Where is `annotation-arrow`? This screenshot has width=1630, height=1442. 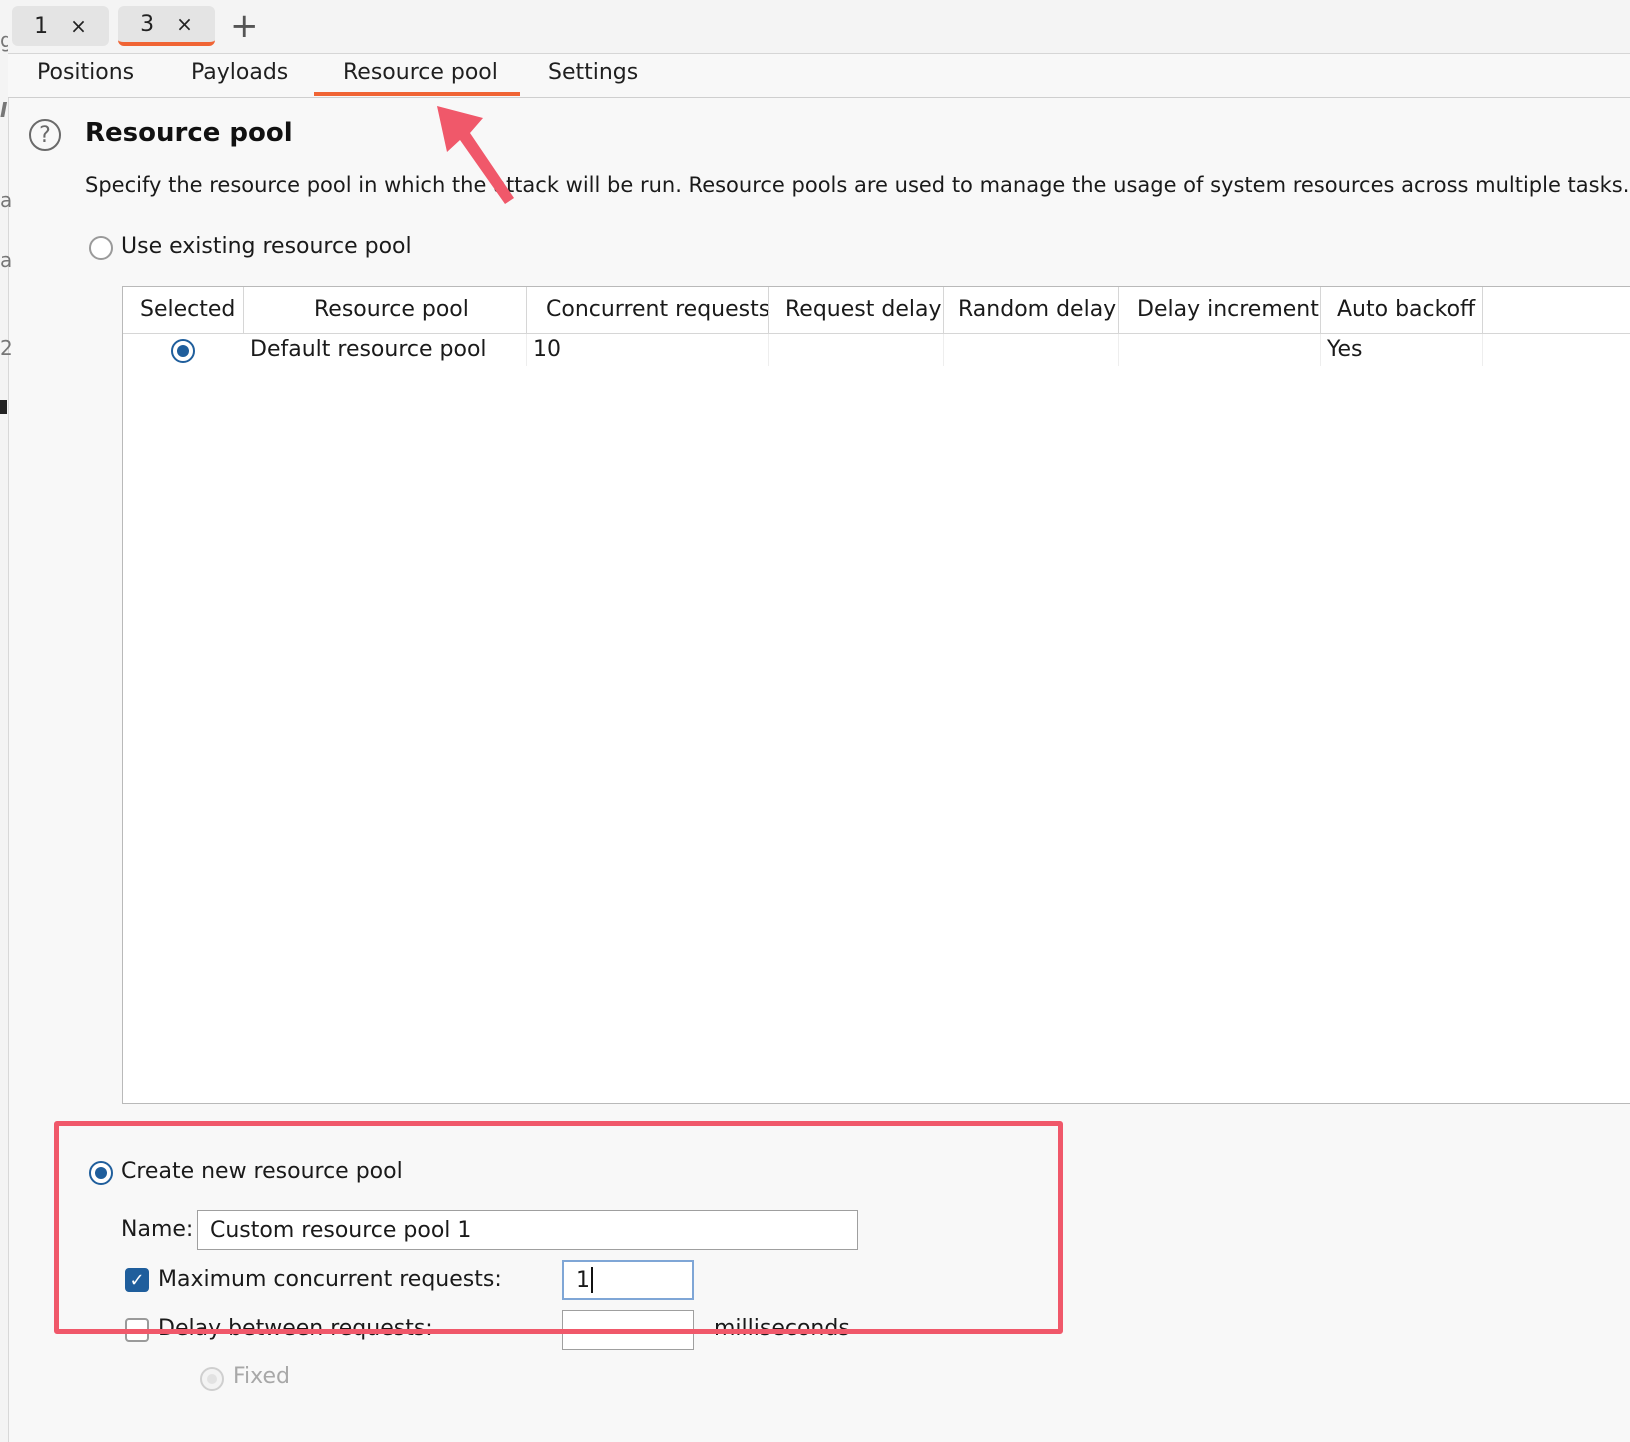
annotation-arrow is located at coordinates (475, 155).